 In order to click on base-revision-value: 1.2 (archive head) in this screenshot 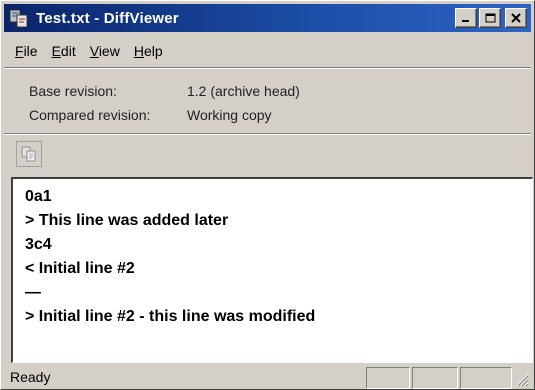, I will do `click(243, 91)`.